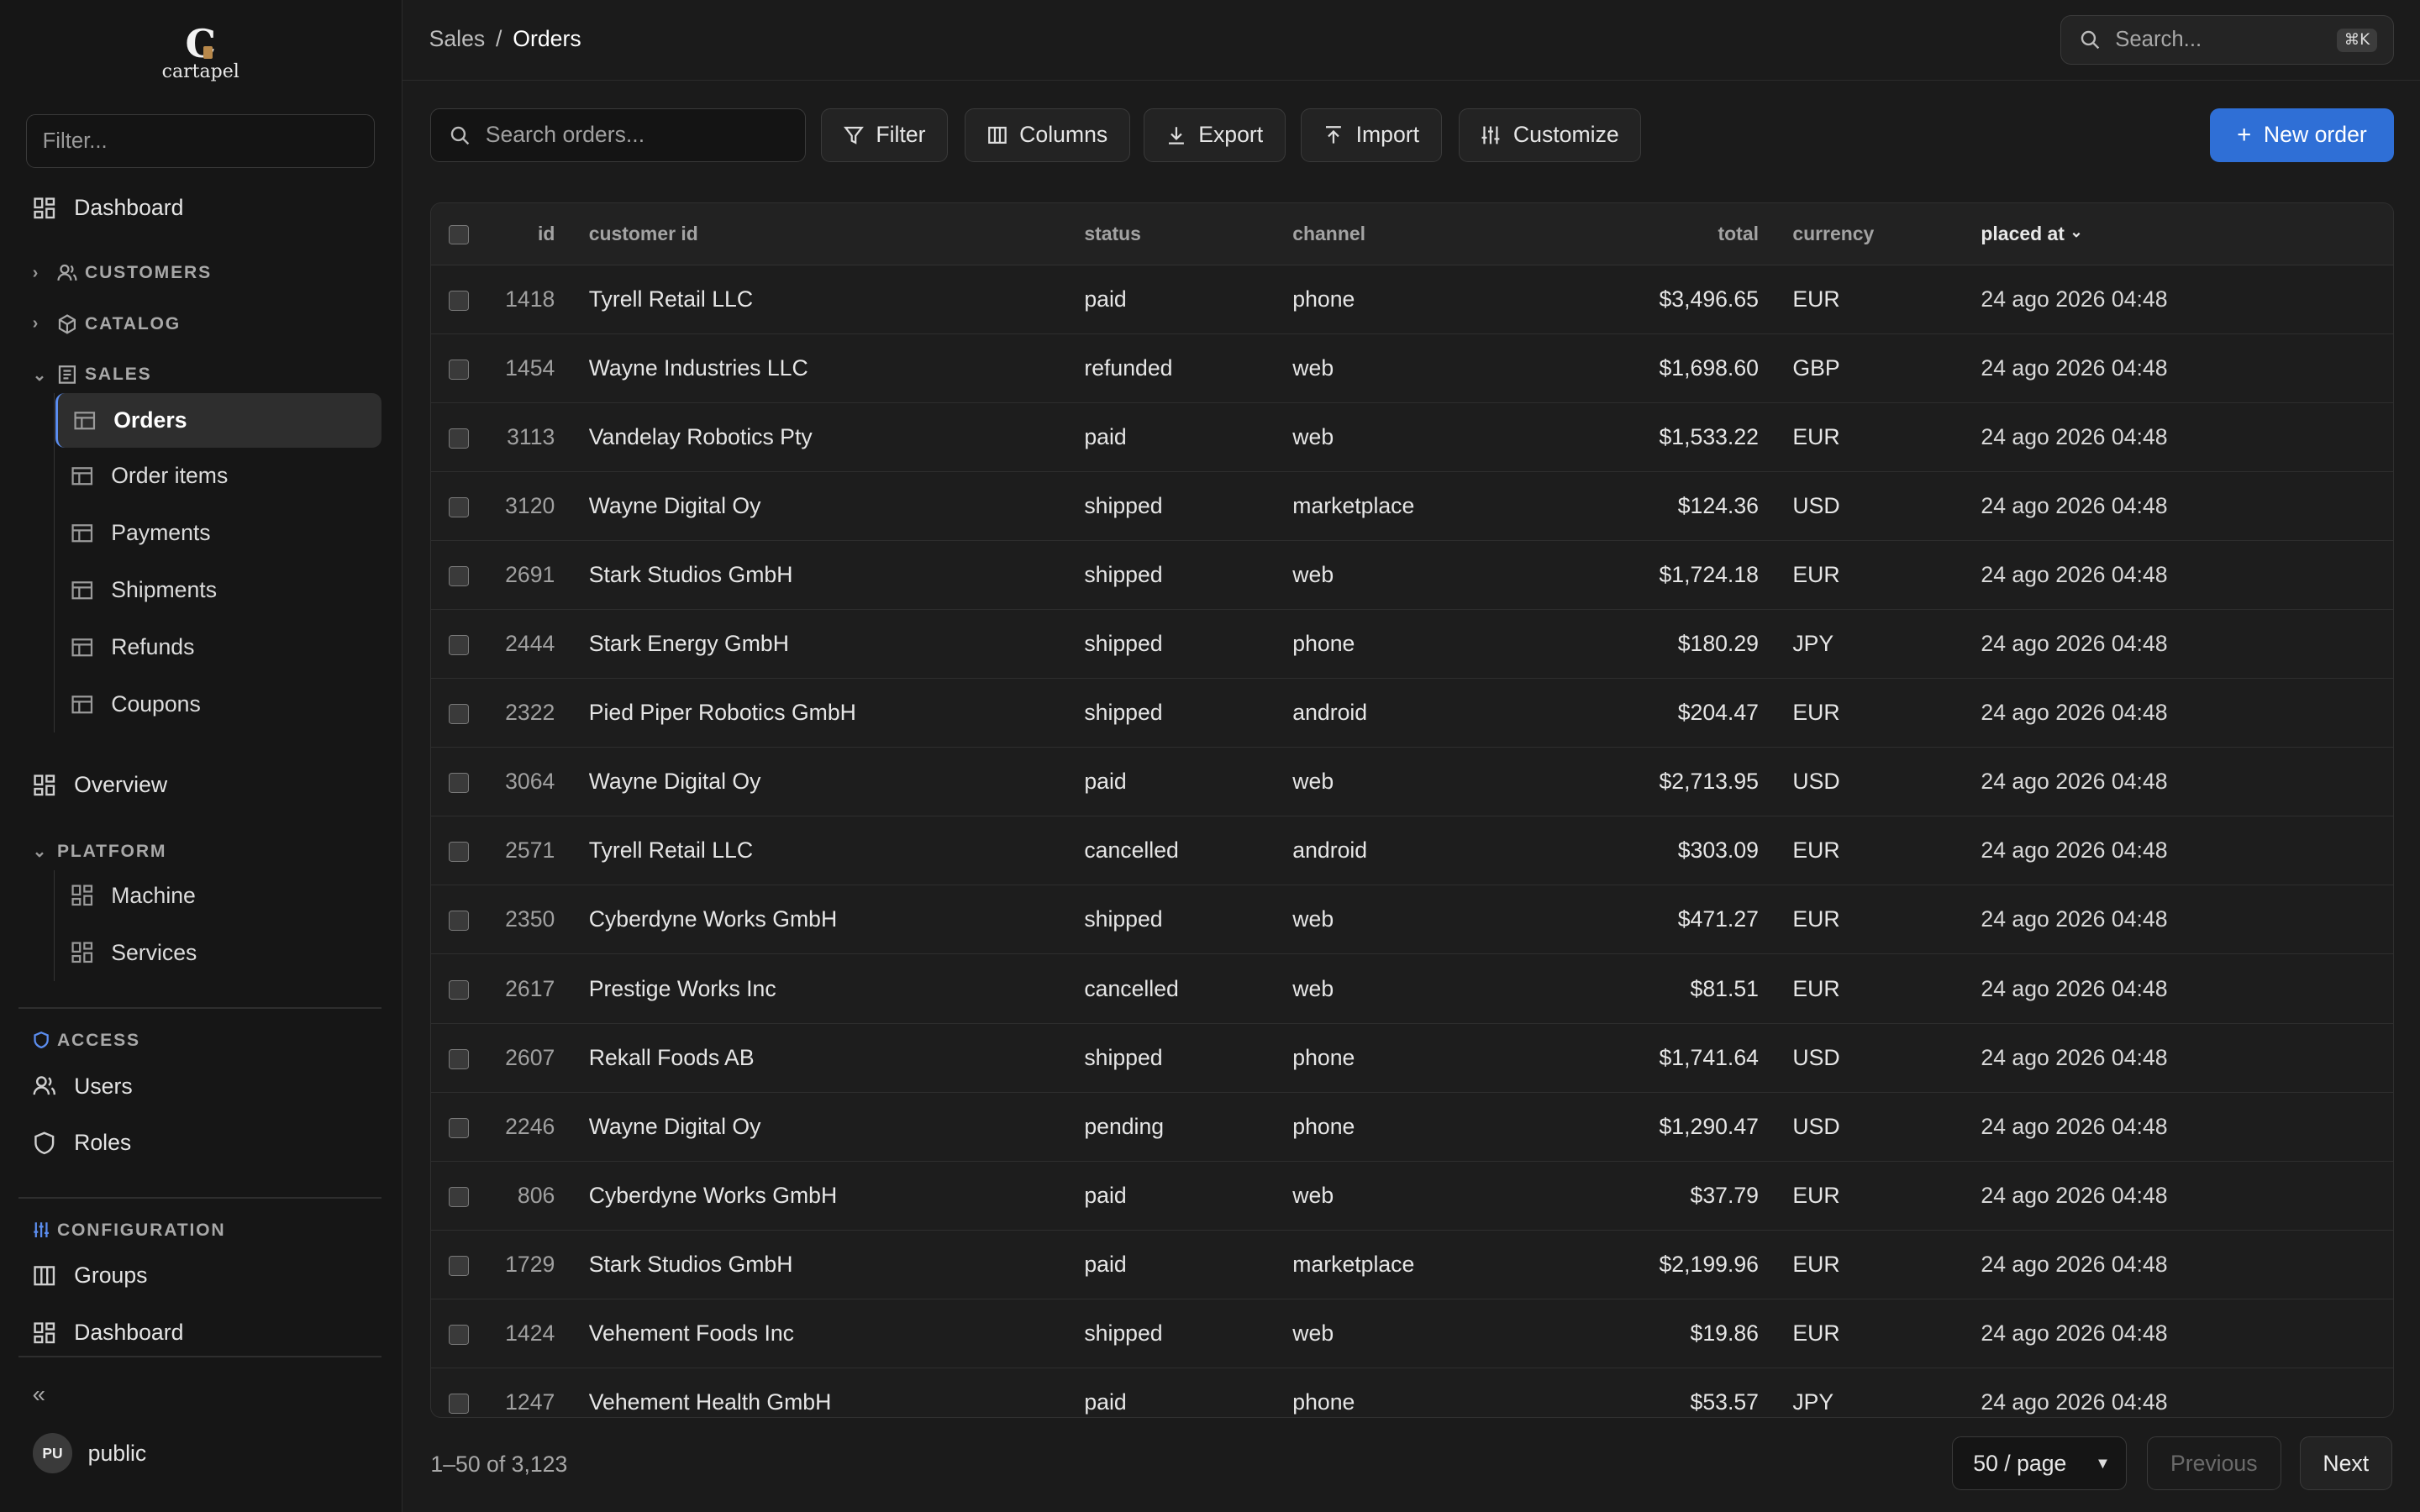 Image resolution: width=2420 pixels, height=1512 pixels. What do you see at coordinates (92, 375) in the screenshot?
I see `sidebar-section-sales: ⌄ SALES` at bounding box center [92, 375].